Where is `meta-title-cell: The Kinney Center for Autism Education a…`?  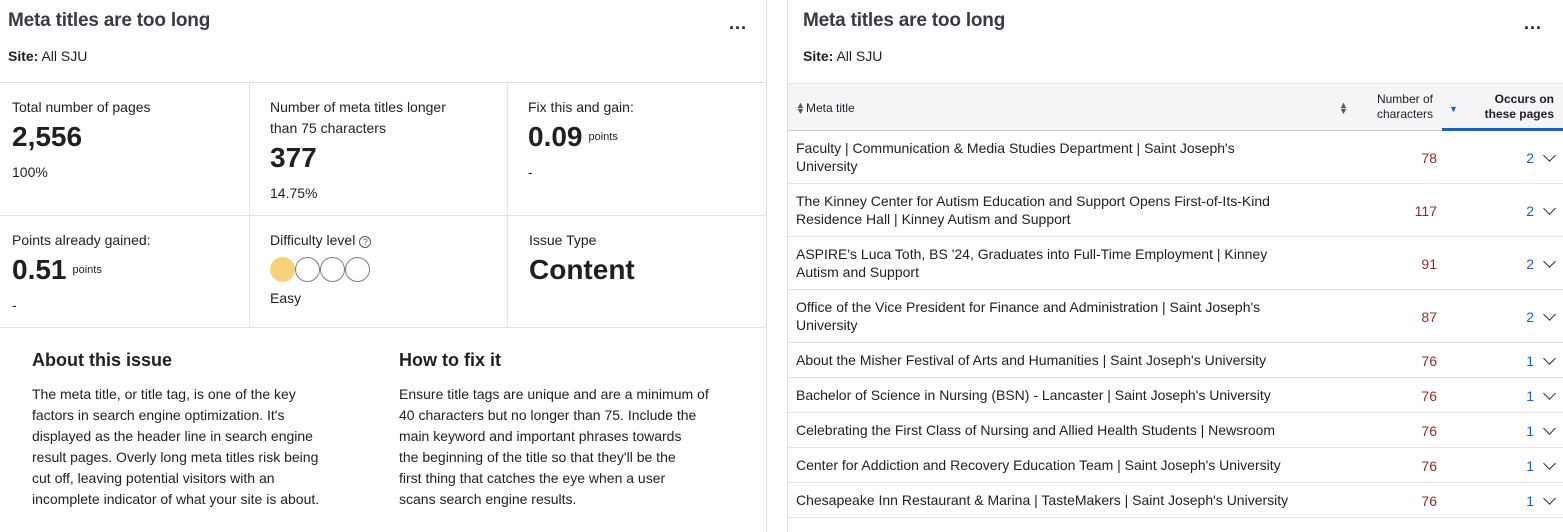
meta-title-cell: The Kinney Center for Autism Education a… is located at coordinates (1056, 210).